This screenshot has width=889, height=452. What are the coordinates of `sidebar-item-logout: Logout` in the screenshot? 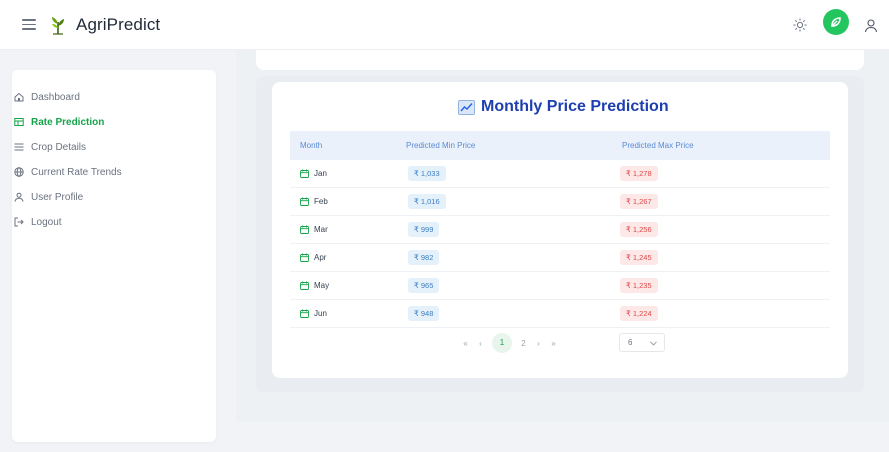 It's located at (38, 222).